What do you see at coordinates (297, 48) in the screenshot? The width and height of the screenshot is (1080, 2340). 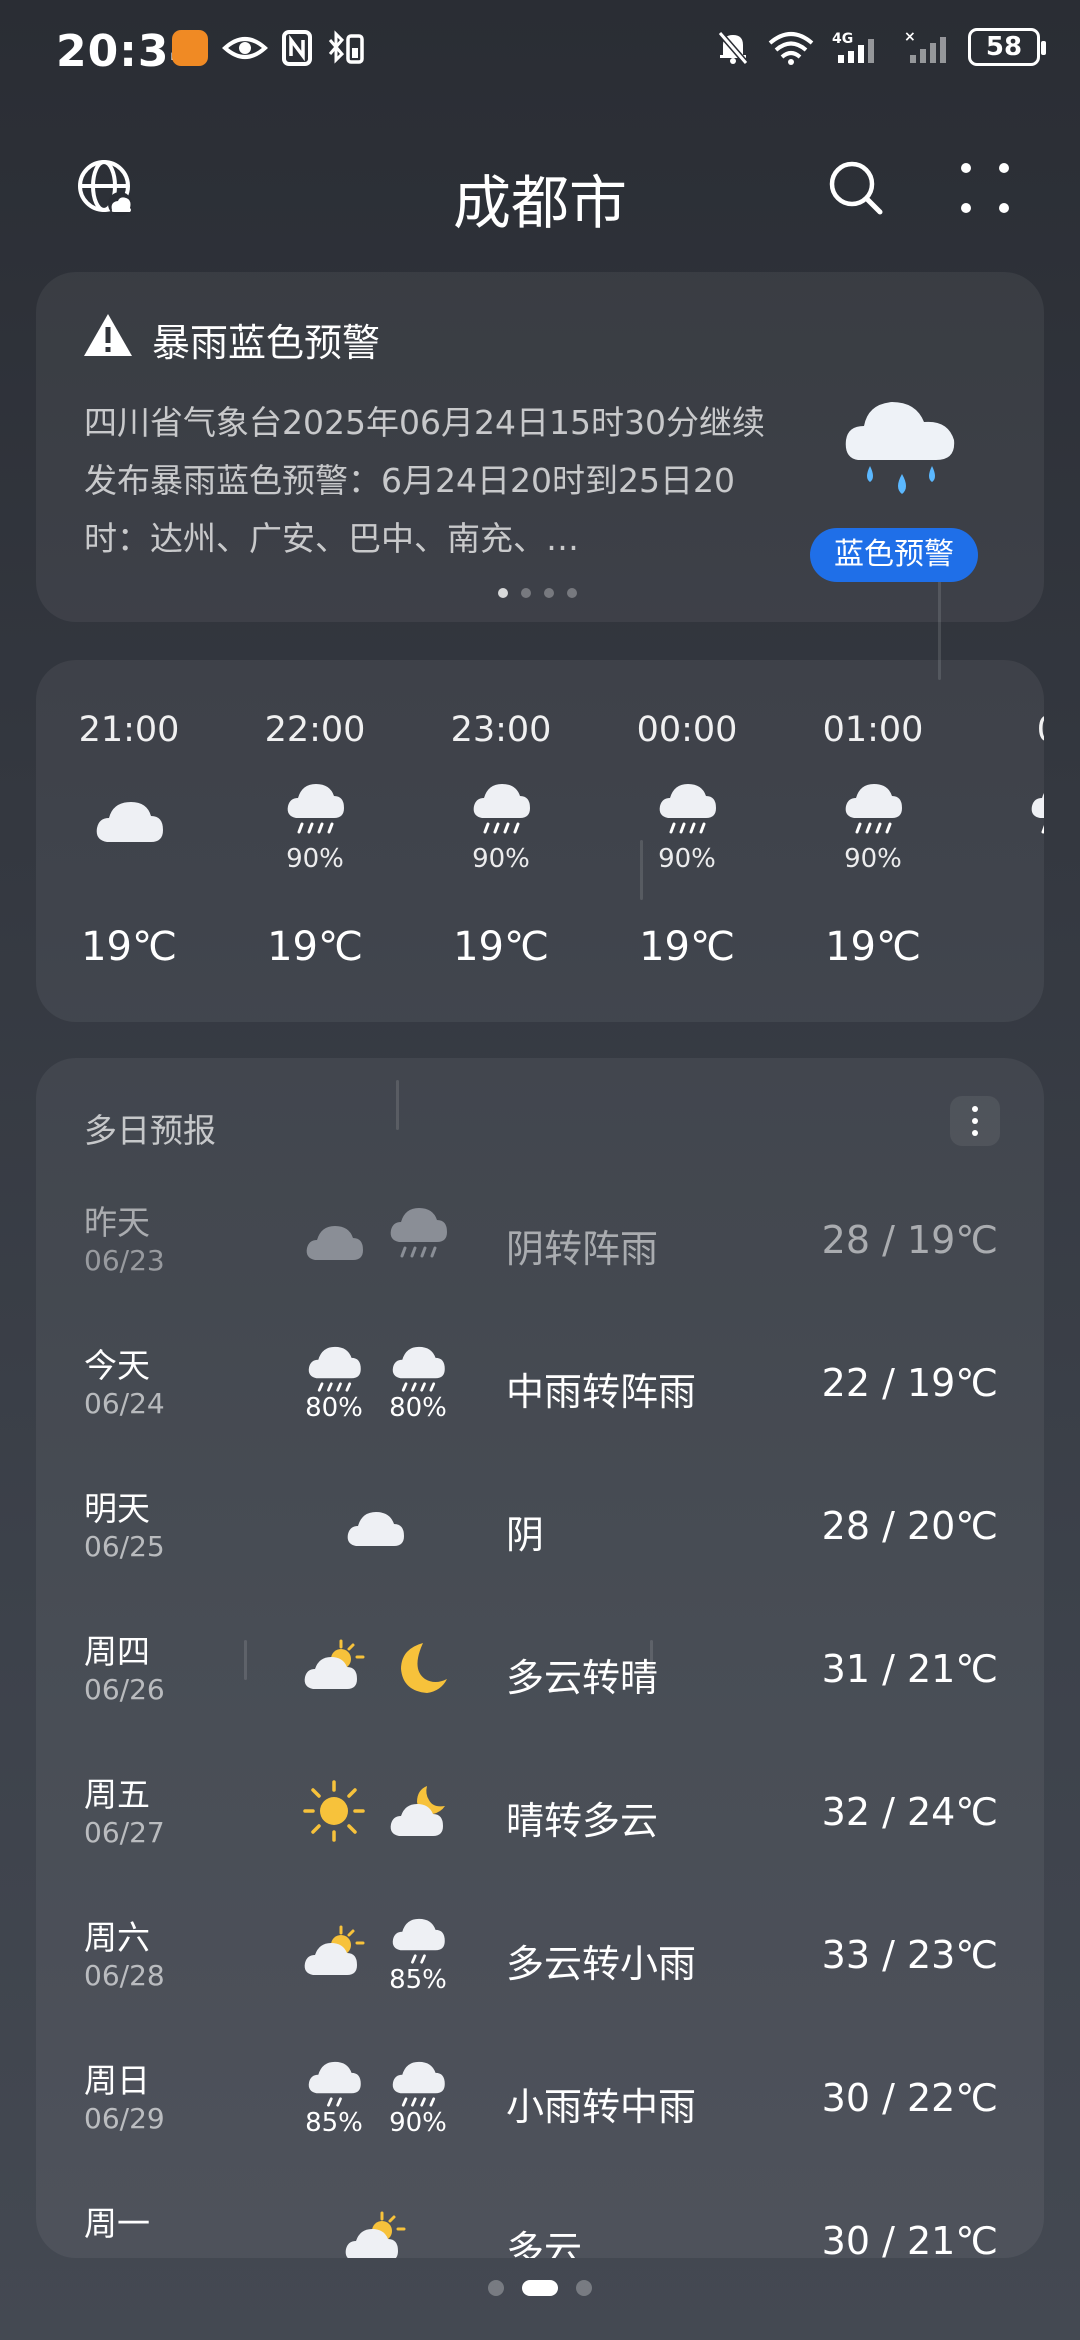 I see `nfc-icon` at bounding box center [297, 48].